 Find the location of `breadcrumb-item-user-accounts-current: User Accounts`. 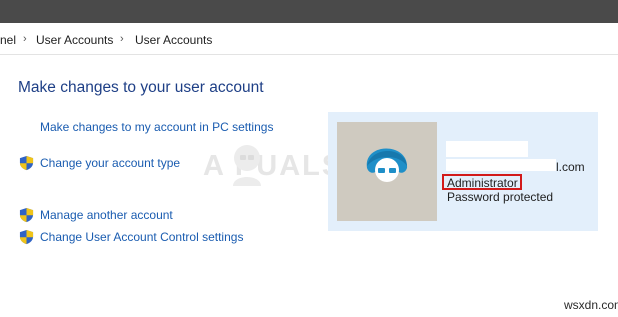

breadcrumb-item-user-accounts-current: User Accounts is located at coordinates (173, 40).